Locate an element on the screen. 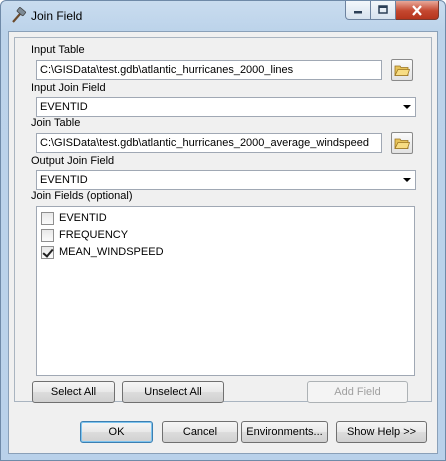 This screenshot has height=461, width=446. maximize-button is located at coordinates (383, 10).